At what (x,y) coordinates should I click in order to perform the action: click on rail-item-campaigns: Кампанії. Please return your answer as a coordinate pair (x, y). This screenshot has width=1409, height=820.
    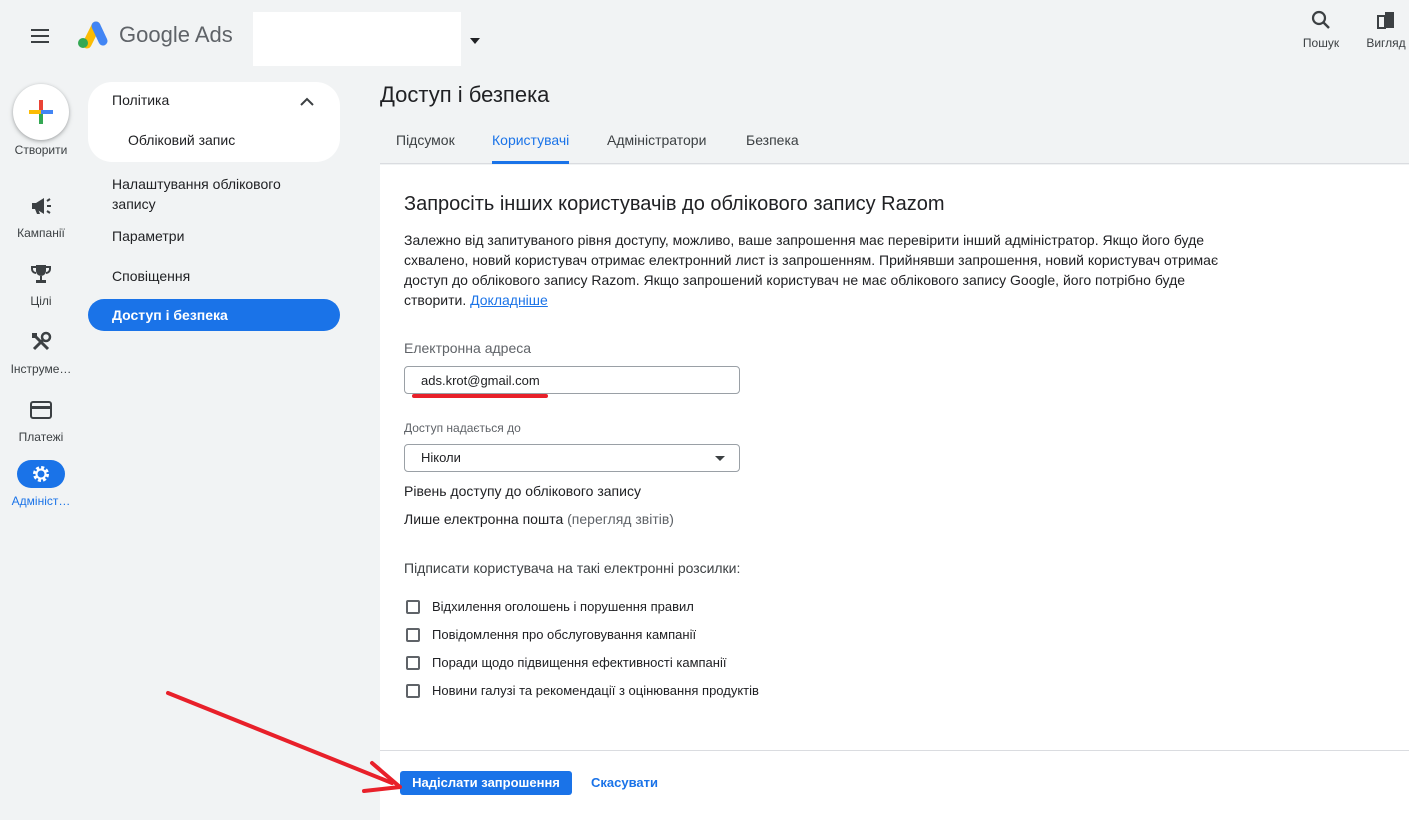
    Looking at the image, I should click on (41, 216).